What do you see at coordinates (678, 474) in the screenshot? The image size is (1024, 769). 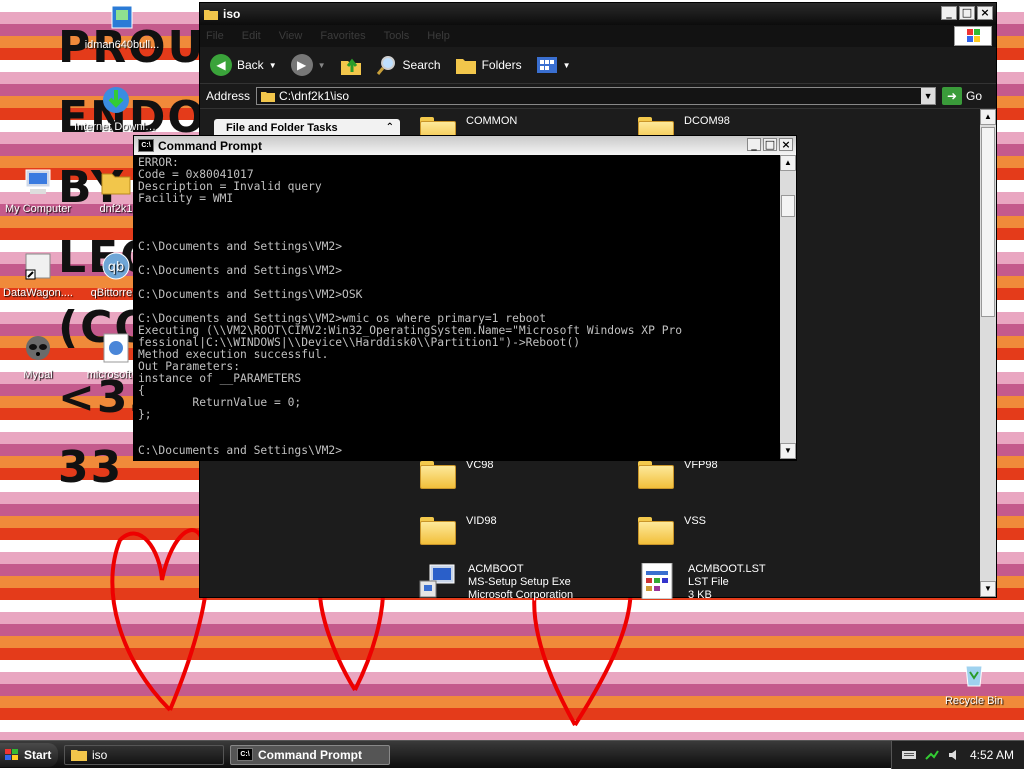 I see `folder-item: VFP98` at bounding box center [678, 474].